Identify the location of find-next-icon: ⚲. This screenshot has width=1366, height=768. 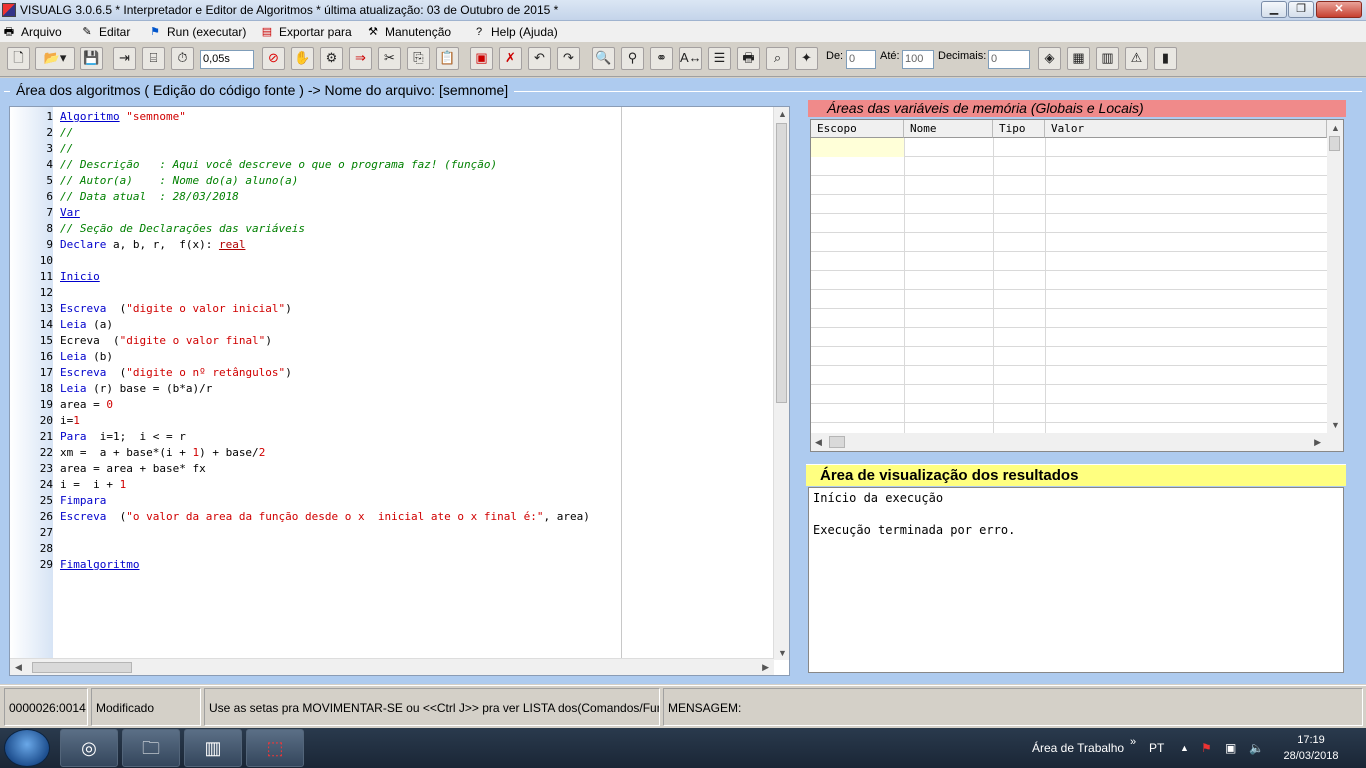
(632, 58).